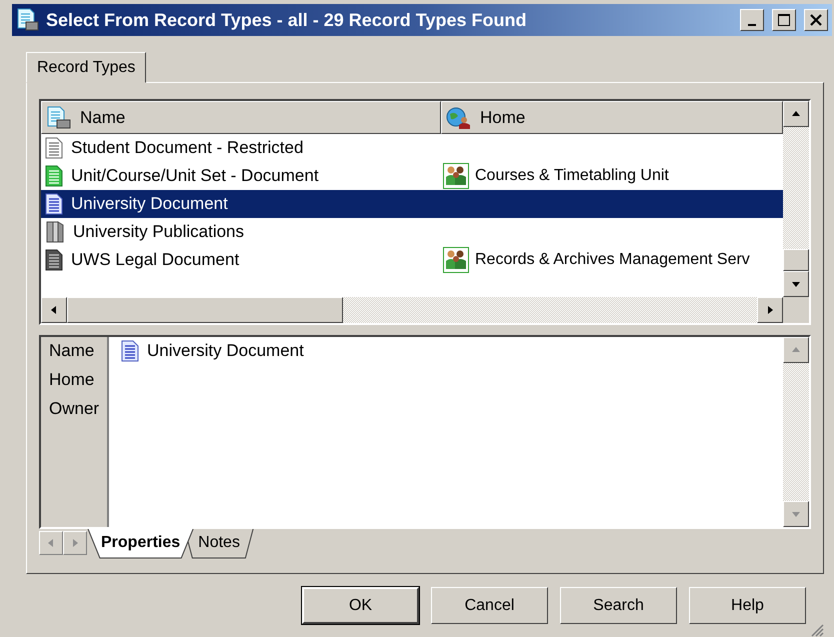 This screenshot has height=637, width=834. Describe the element at coordinates (459, 118) in the screenshot. I see `globe-icon` at that location.